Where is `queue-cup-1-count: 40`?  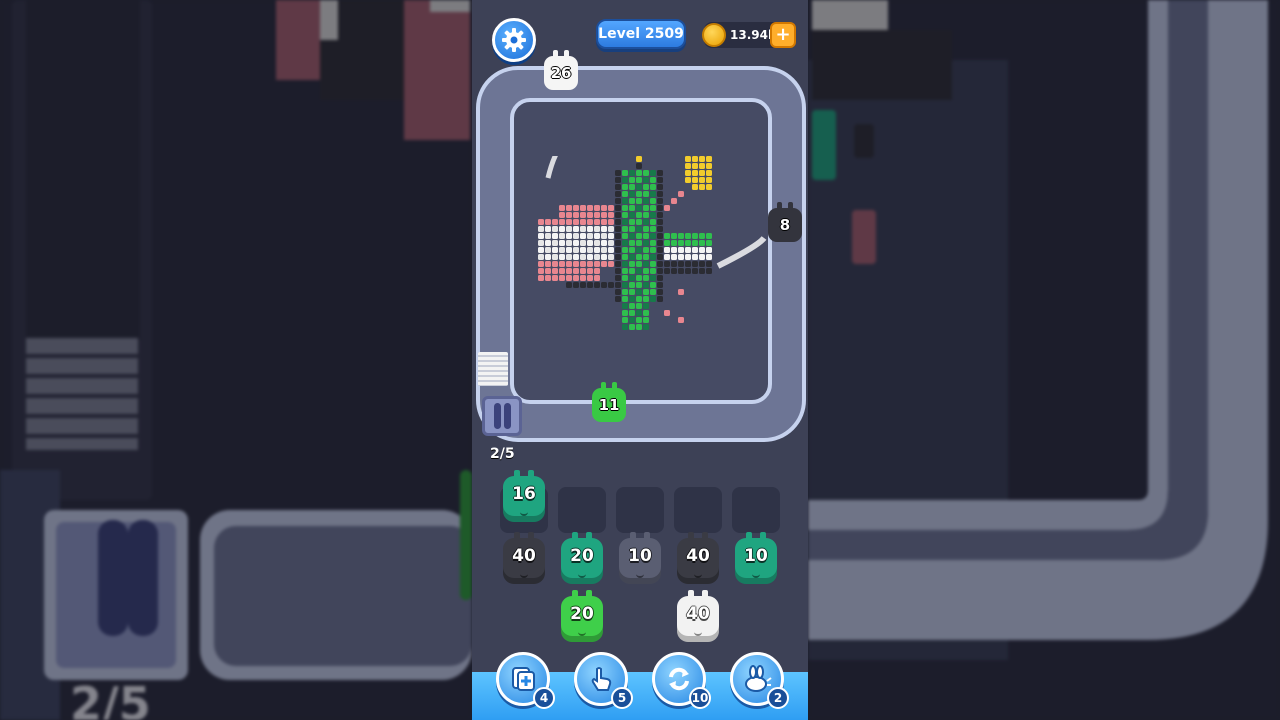 queue-cup-1-count: 40 is located at coordinates (524, 556).